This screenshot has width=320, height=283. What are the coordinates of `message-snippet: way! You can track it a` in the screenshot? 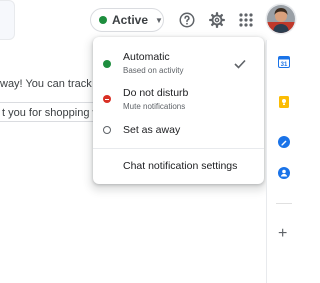 It's located at (47, 84).